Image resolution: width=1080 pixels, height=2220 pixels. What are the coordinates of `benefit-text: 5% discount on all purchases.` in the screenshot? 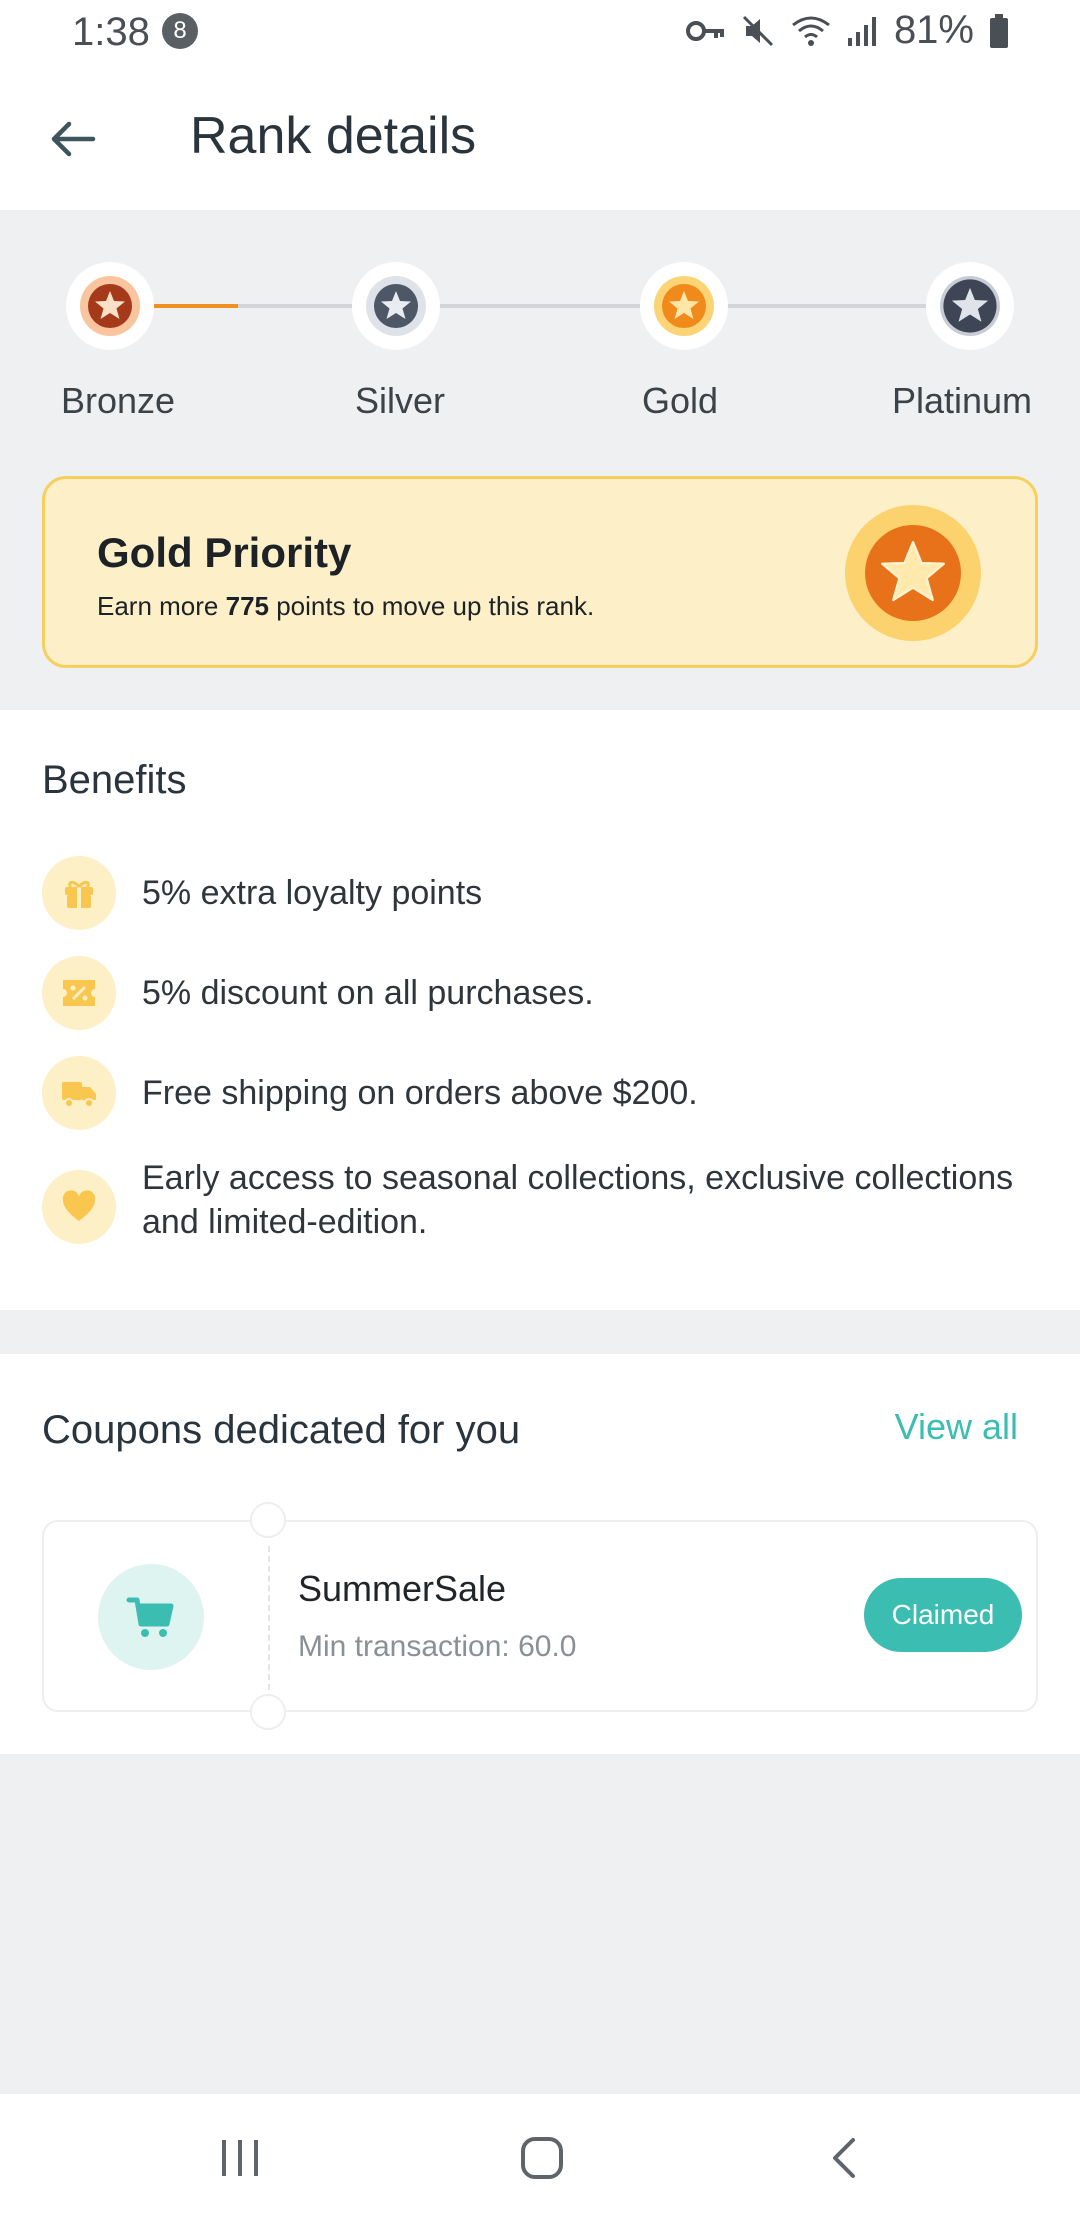 It's located at (368, 993).